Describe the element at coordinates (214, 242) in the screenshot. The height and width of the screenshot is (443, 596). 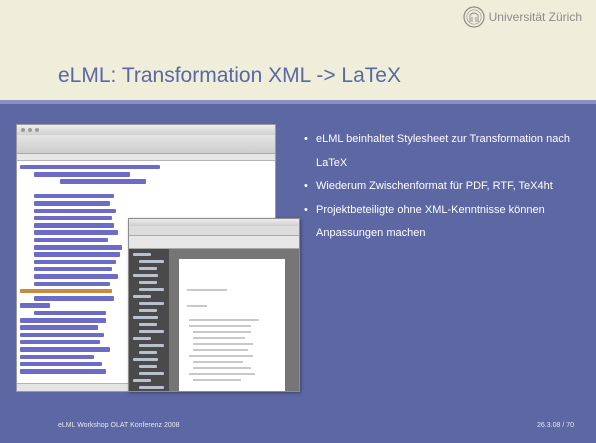
I see `pdf-toolbar` at that location.